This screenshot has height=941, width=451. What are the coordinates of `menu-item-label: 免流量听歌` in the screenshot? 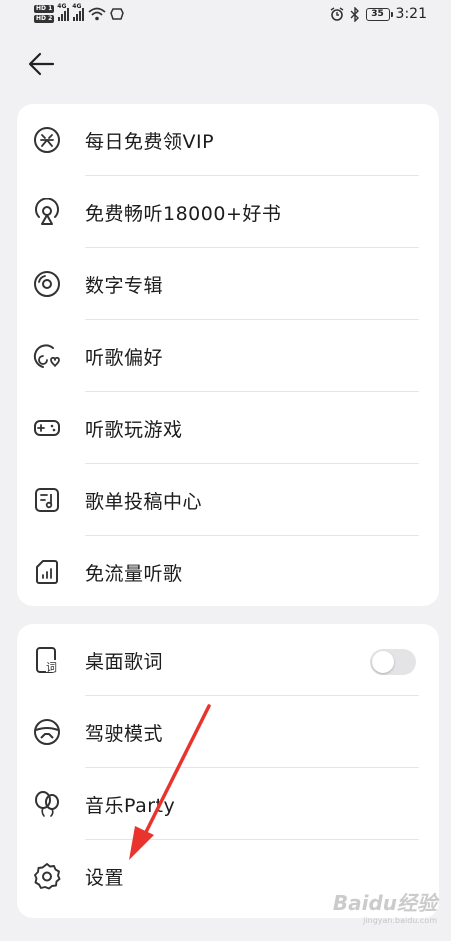 It's located at (134, 573).